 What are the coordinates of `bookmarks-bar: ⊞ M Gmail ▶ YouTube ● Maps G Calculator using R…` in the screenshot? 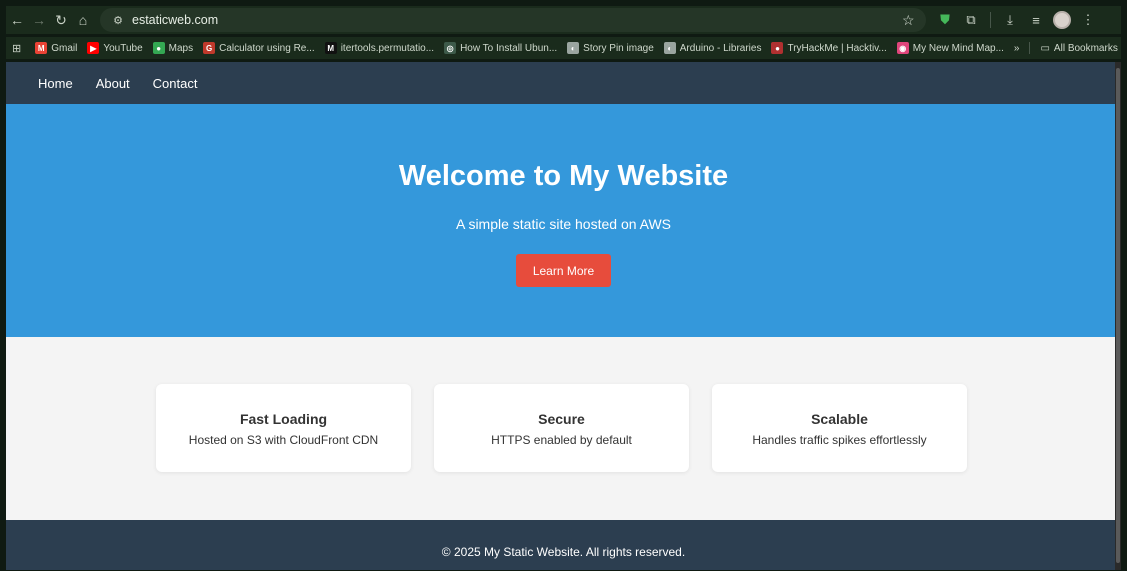 It's located at (563, 48).